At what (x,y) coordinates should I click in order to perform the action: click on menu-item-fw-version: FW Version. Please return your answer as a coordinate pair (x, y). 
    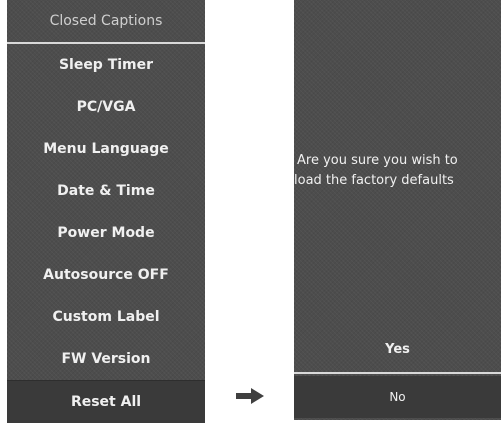
    Looking at the image, I should click on (106, 359).